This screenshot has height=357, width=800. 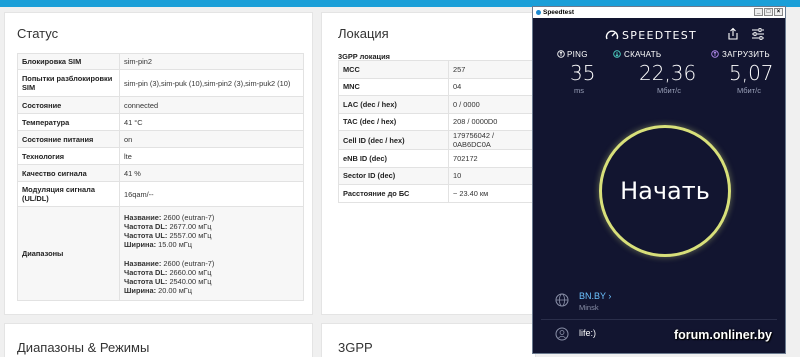 I want to click on row-value: 208 / 0000D0, so click(x=493, y=121).